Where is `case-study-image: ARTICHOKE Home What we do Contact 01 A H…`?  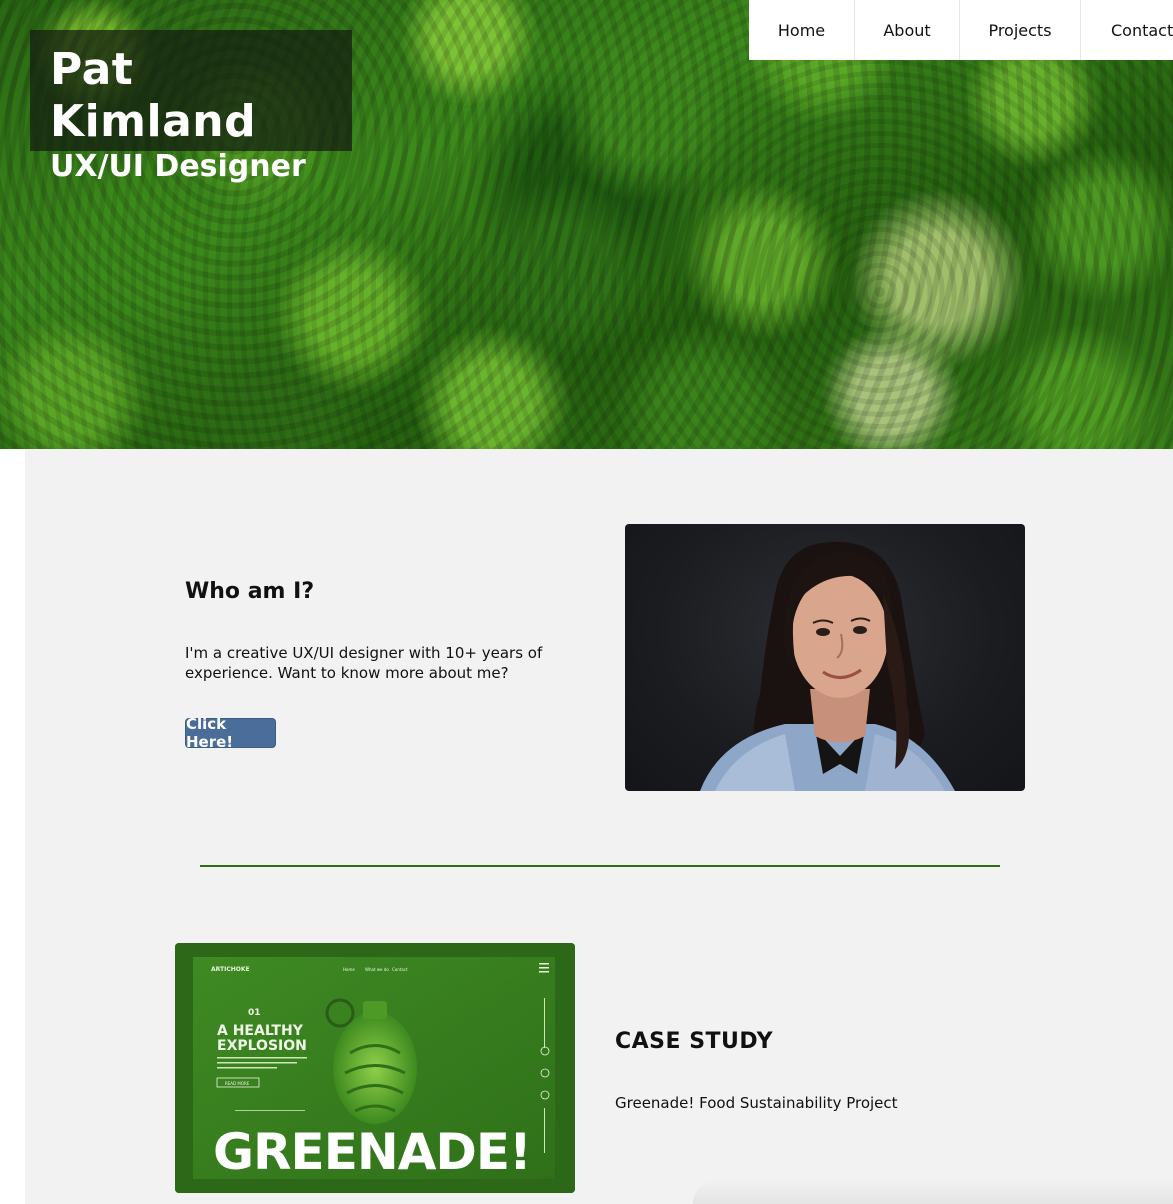
case-study-image: ARTICHOKE Home What we do Contact 01 A H… is located at coordinates (375, 1068).